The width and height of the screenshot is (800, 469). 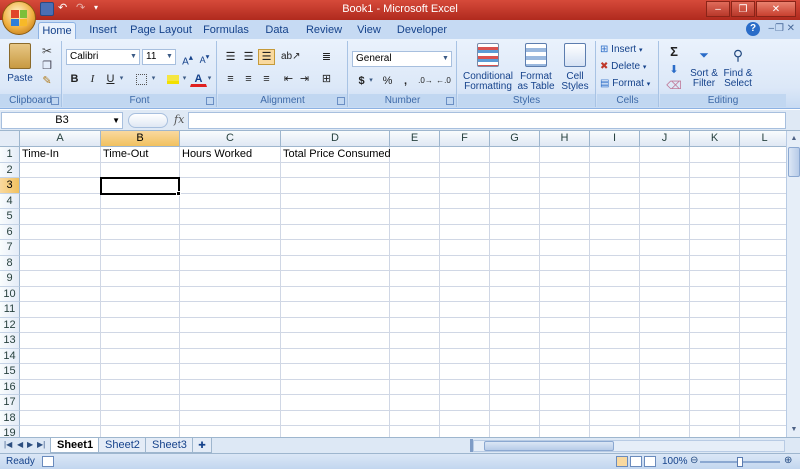 I want to click on fill-color-icon, so click(x=172, y=79).